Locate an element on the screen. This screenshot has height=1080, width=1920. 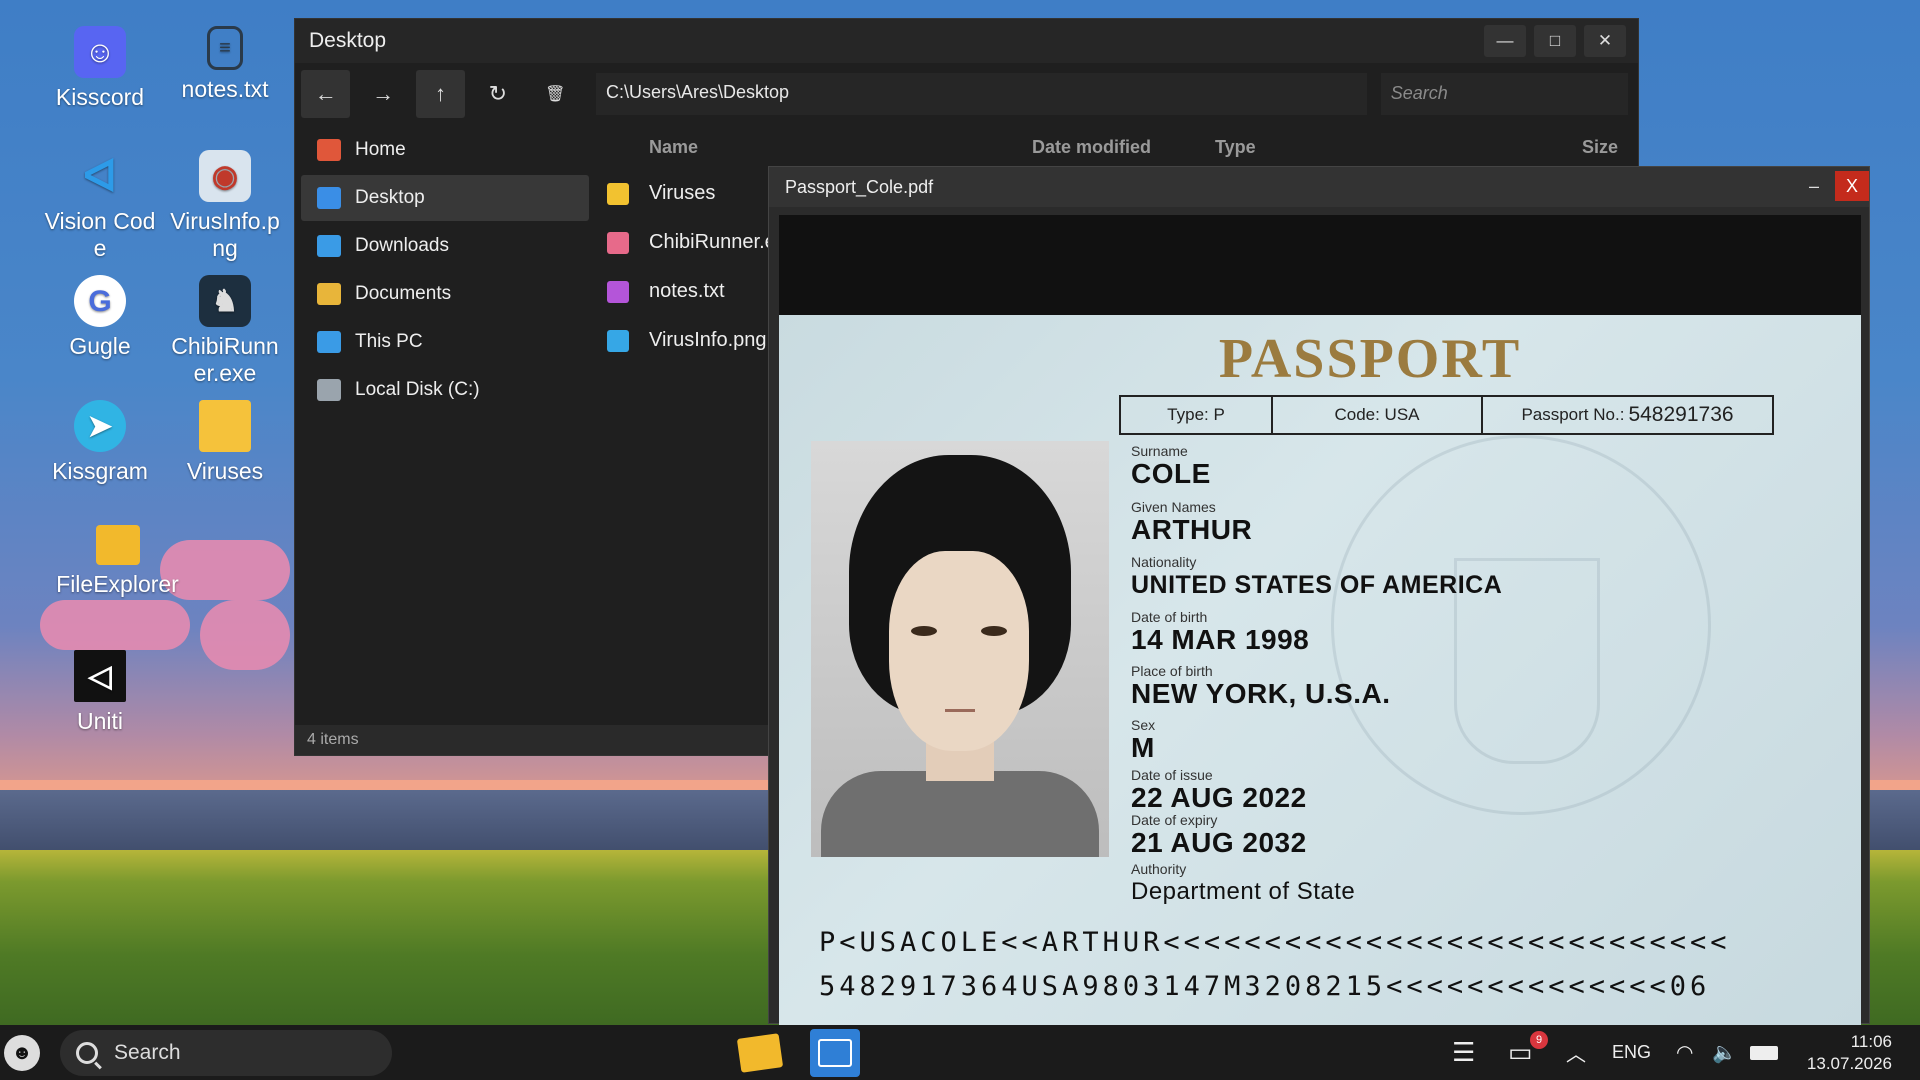
field-value: M is located at coordinates (1143, 747).